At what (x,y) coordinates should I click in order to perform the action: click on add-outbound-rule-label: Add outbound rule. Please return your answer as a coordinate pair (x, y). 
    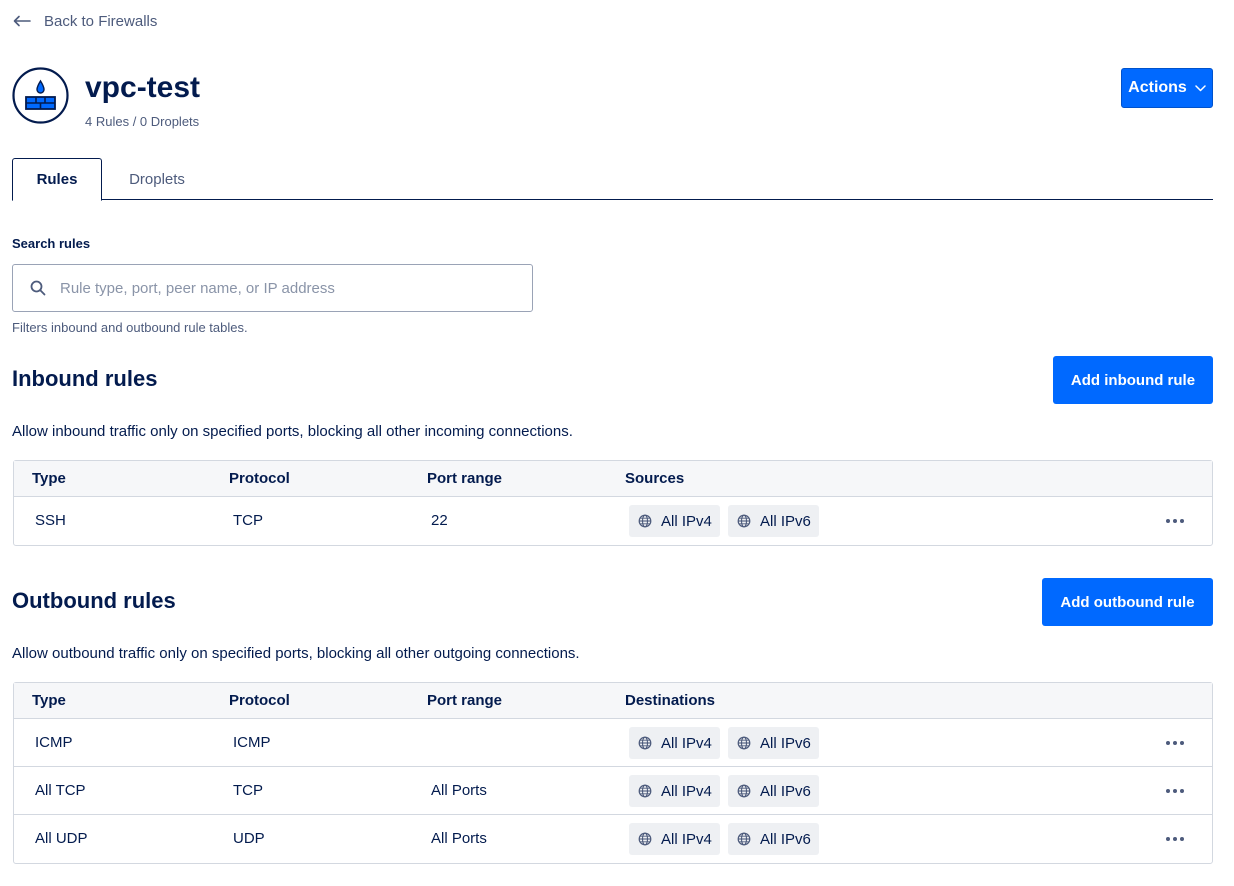
    Looking at the image, I should click on (1127, 602).